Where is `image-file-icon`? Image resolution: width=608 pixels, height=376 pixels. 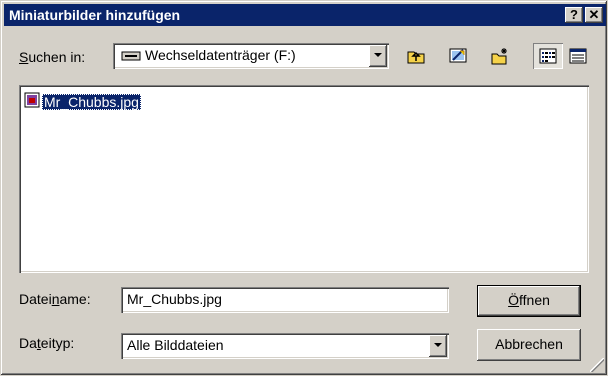
image-file-icon is located at coordinates (32, 101).